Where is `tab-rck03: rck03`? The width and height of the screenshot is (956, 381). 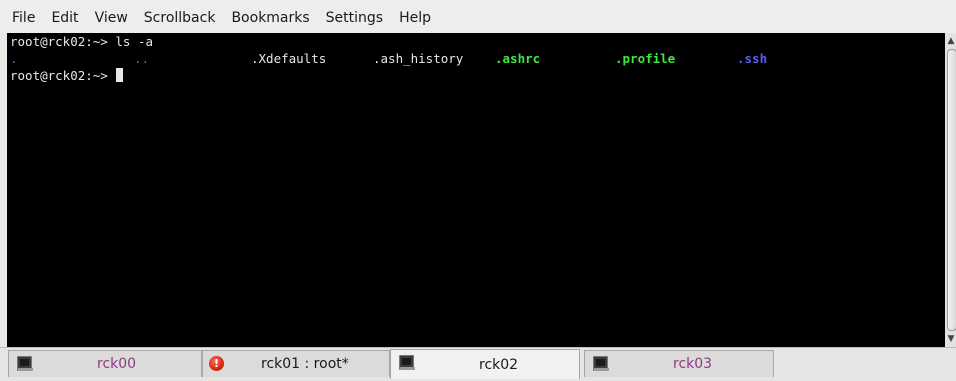
tab-rck03: rck03 is located at coordinates (679, 363).